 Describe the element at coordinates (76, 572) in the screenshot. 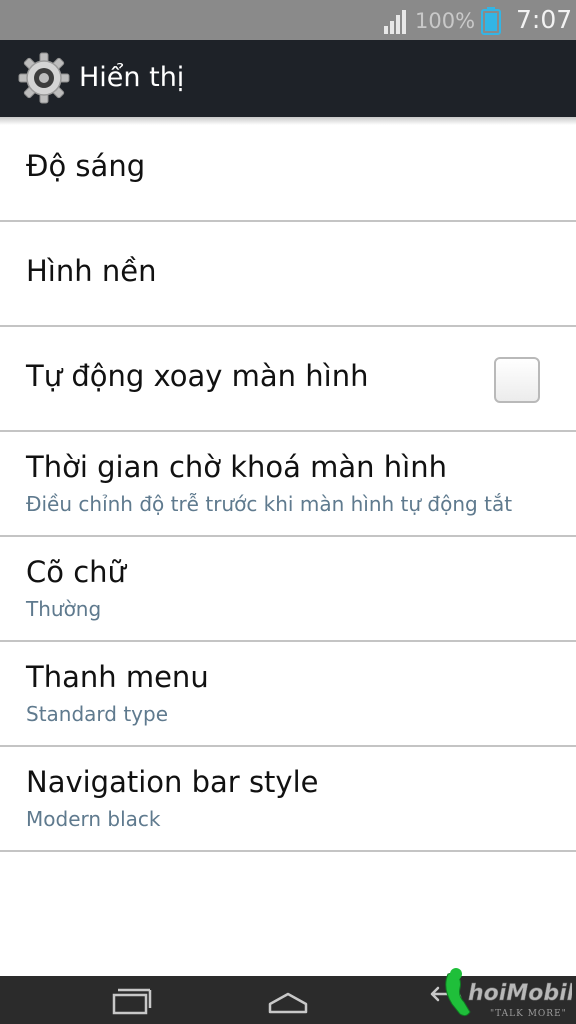

I see `setting-title: Cõ chữ` at that location.